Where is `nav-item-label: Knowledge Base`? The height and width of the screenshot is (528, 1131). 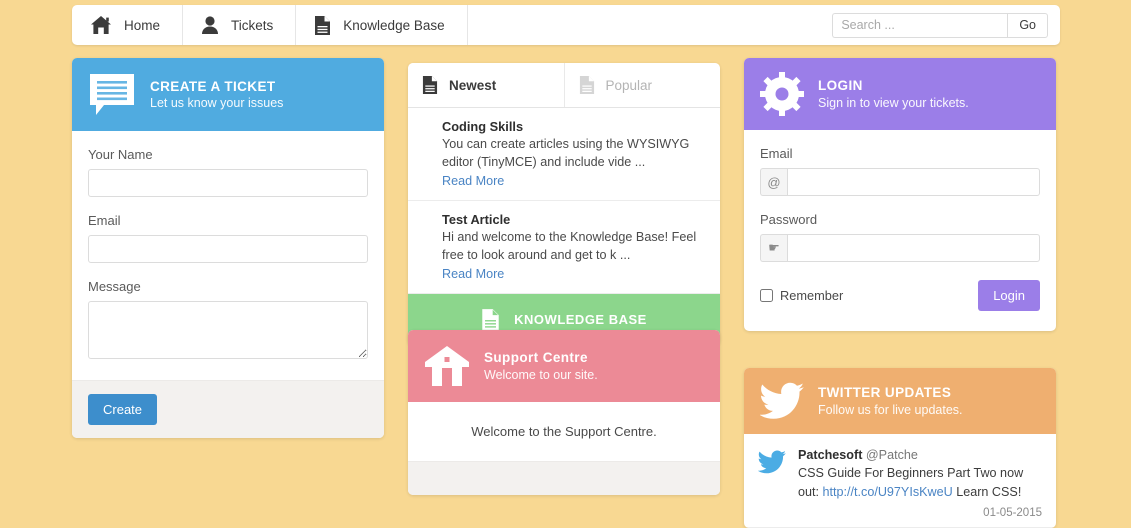
nav-item-label: Knowledge Base is located at coordinates (394, 25).